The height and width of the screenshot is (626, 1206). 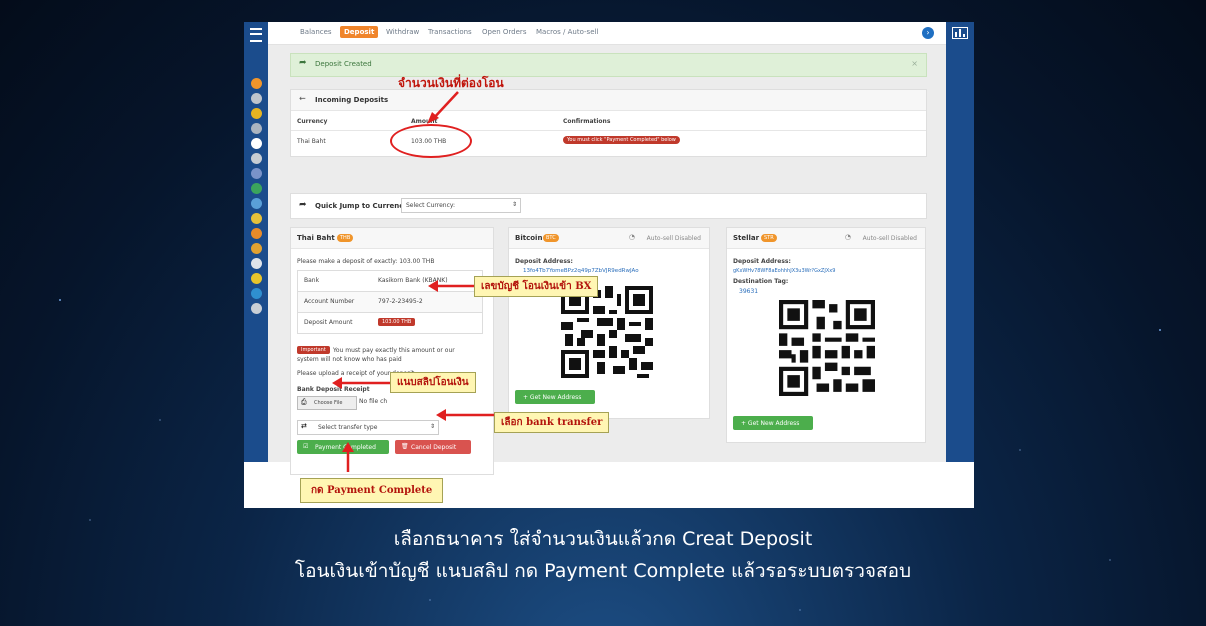 I want to click on alert-text: Deposit Created, so click(x=343, y=64).